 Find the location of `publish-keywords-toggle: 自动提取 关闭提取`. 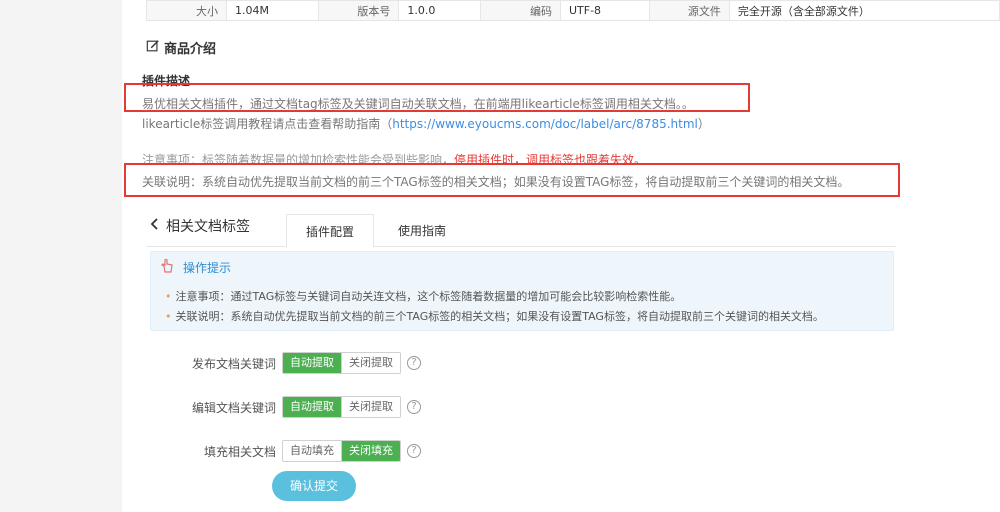

publish-keywords-toggle: 自动提取 关闭提取 is located at coordinates (341, 363).